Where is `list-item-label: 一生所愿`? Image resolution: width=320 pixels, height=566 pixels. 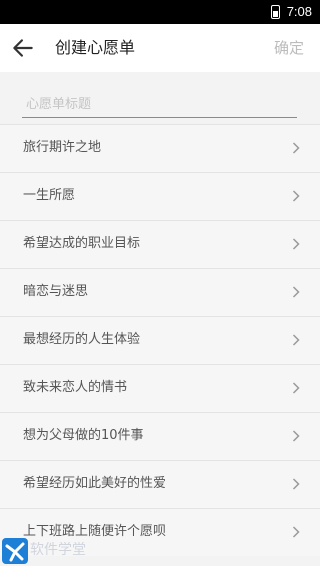
list-item-label: 一生所愿 is located at coordinates (49, 195).